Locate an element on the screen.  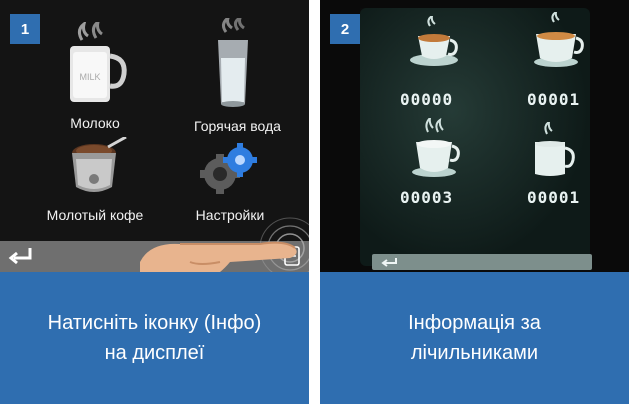
counter-value-3: 00003 is located at coordinates (427, 197).